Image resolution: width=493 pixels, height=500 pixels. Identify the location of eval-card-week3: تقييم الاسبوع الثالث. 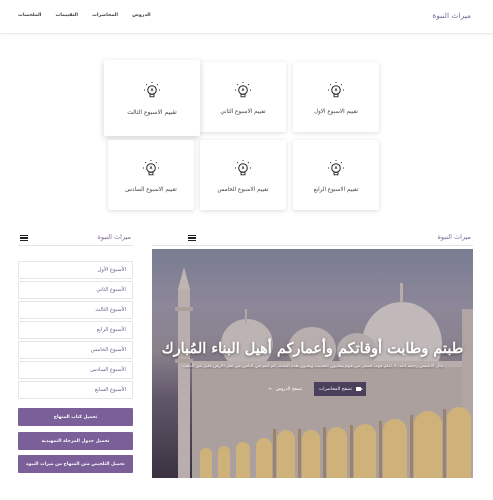
(152, 98).